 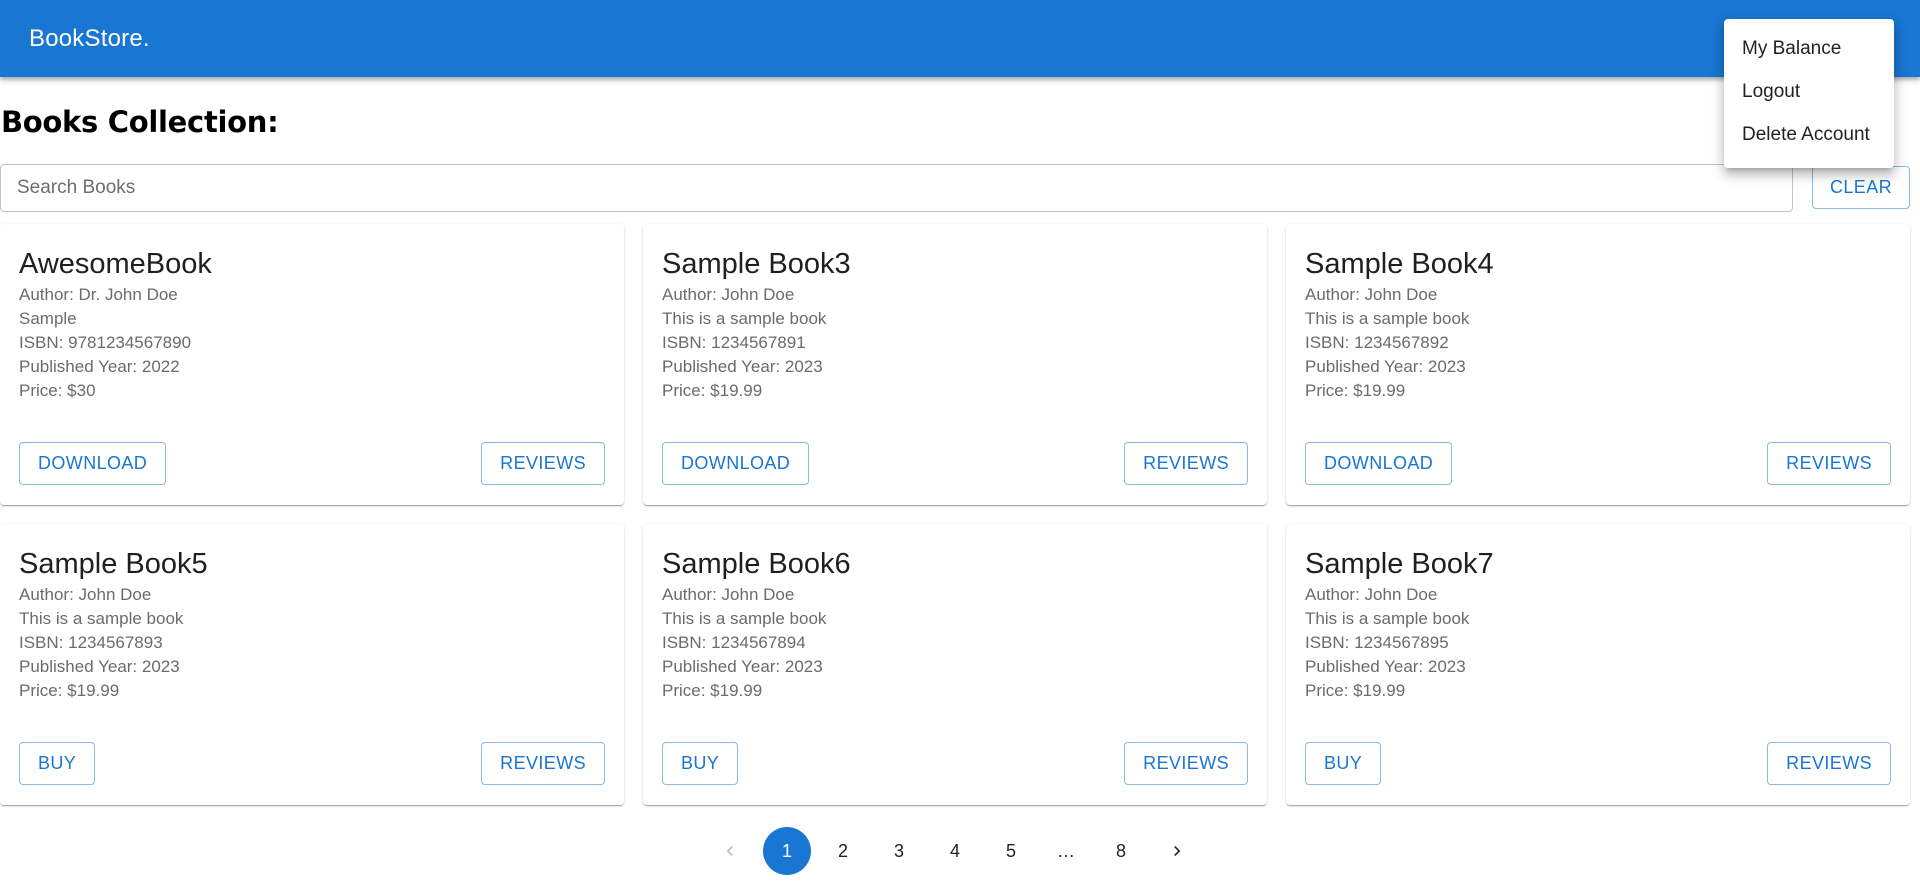 What do you see at coordinates (787, 851) in the screenshot?
I see `page-button-1: 1` at bounding box center [787, 851].